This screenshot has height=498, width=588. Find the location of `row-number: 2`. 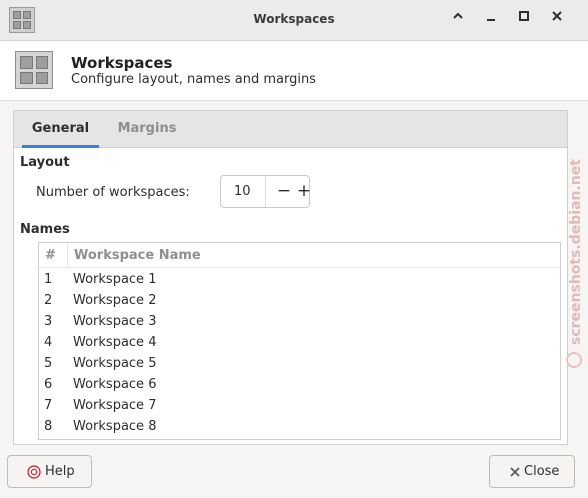

row-number: 2 is located at coordinates (48, 300).